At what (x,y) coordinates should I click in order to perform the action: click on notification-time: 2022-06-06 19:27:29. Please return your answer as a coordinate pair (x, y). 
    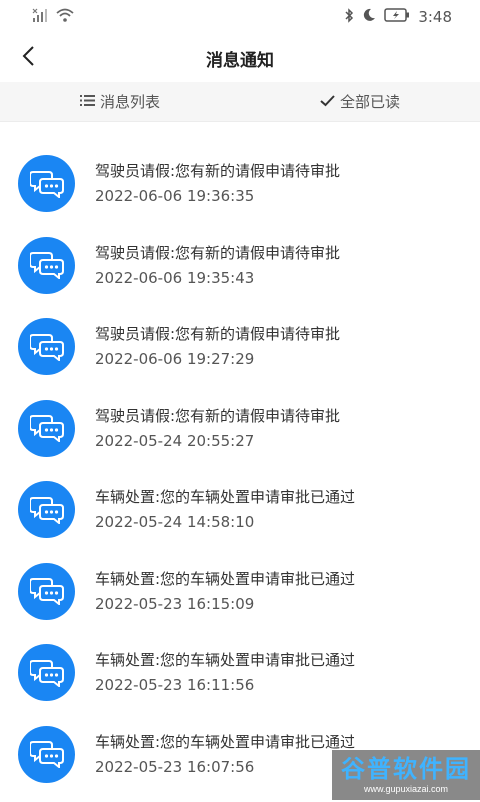
    Looking at the image, I should click on (217, 359).